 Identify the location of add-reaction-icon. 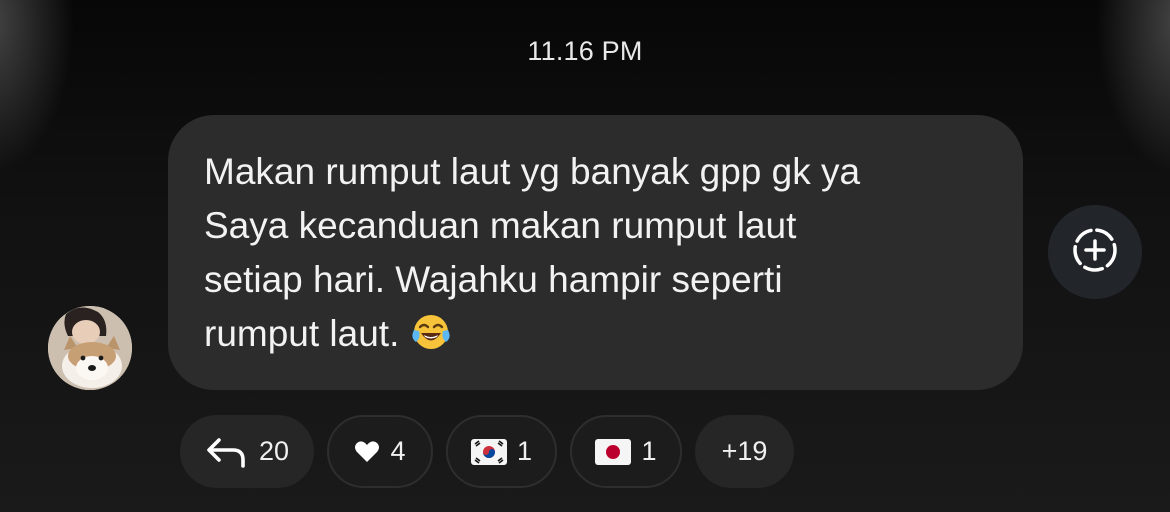
(1095, 252).